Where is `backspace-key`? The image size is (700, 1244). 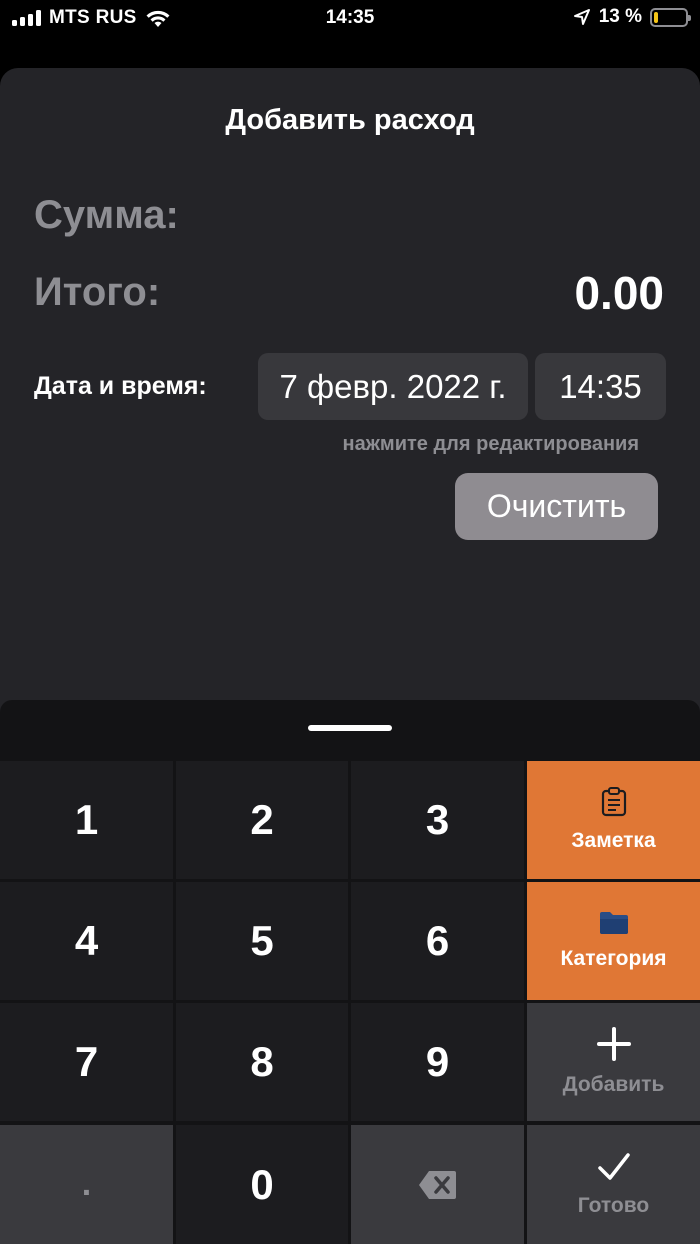 backspace-key is located at coordinates (437, 1184).